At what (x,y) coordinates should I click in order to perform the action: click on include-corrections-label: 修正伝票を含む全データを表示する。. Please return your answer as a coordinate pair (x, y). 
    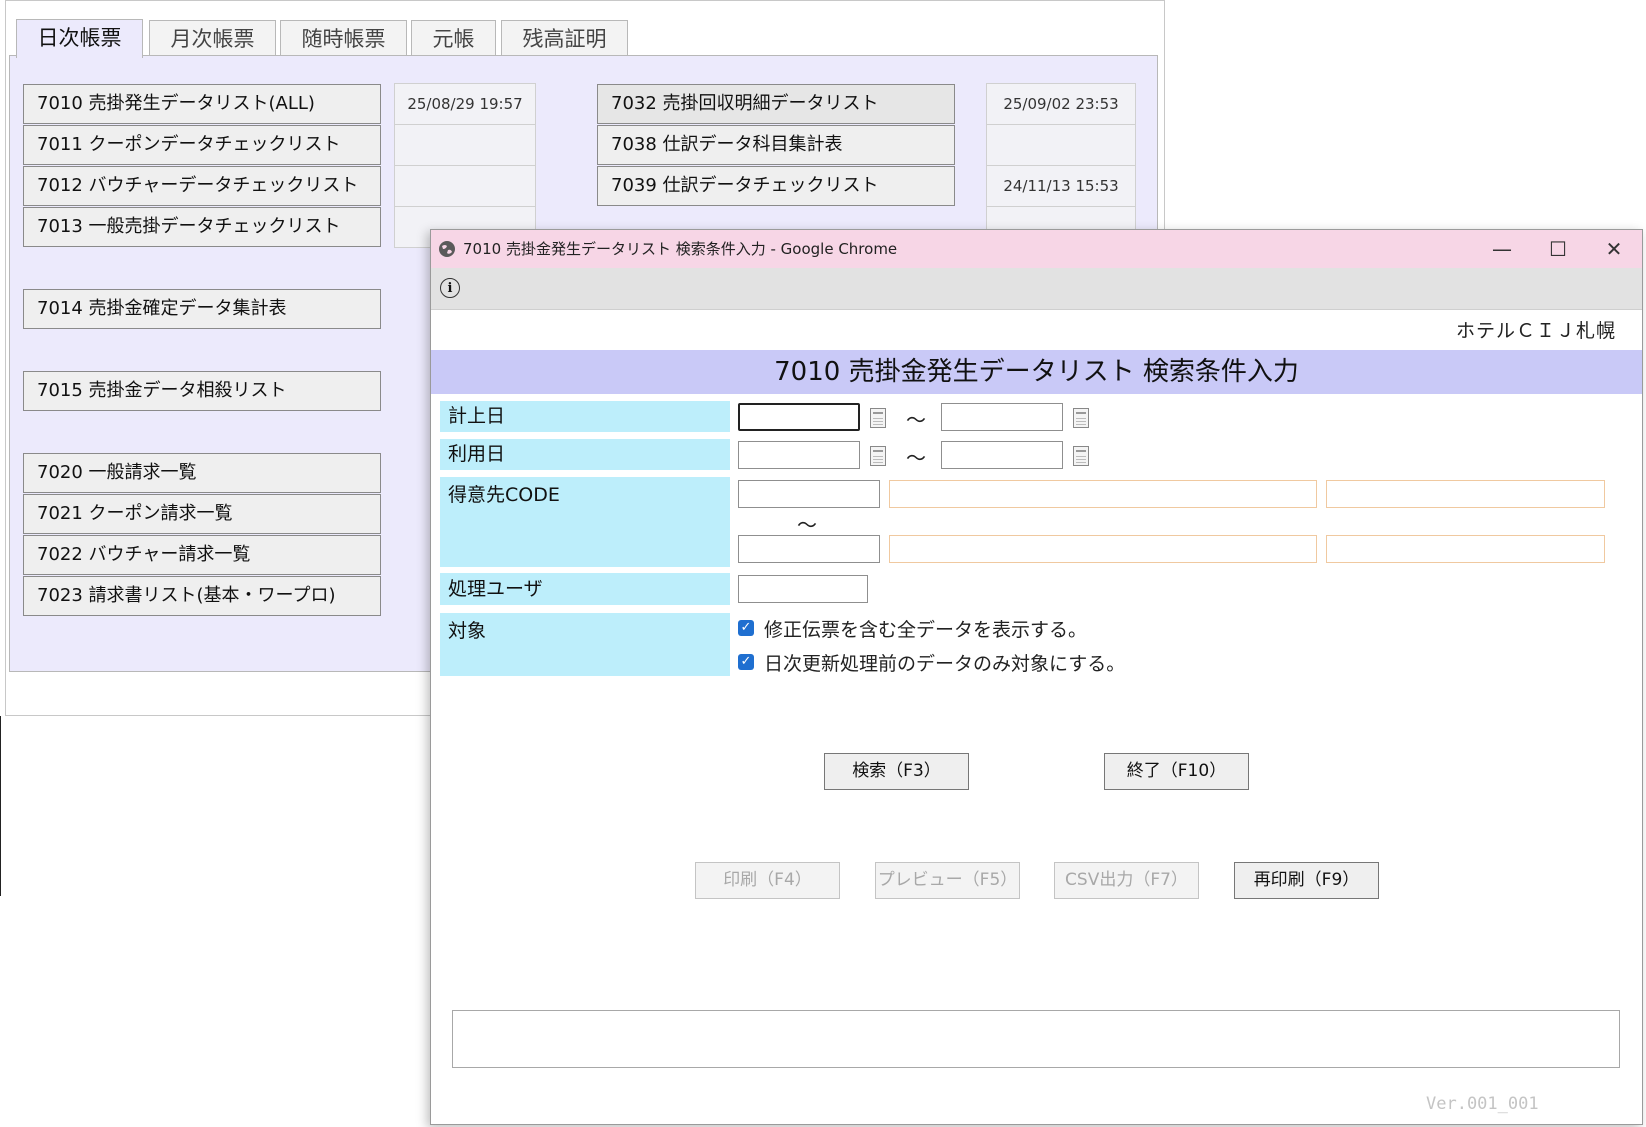
    Looking at the image, I should click on (926, 630).